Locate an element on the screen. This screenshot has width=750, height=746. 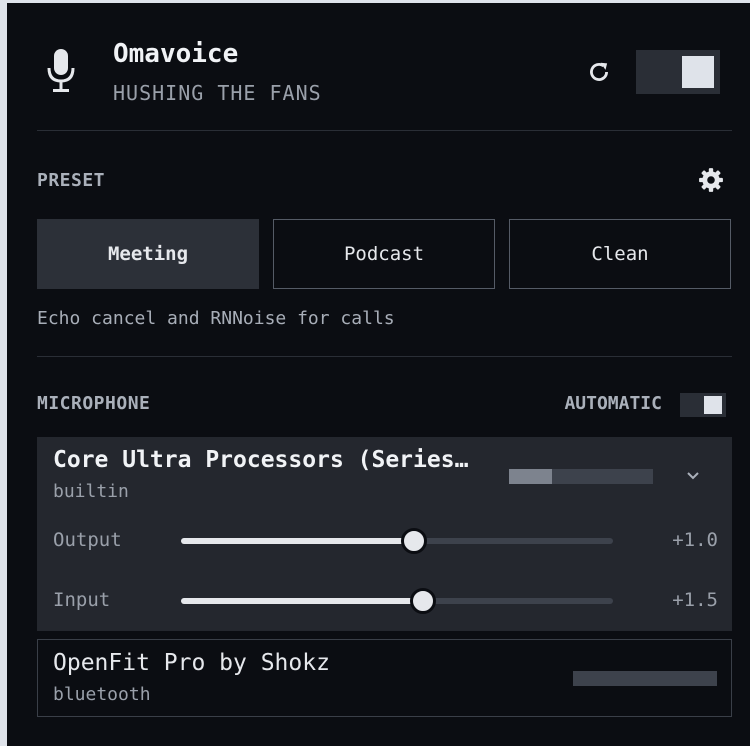
input-slider is located at coordinates (397, 601).